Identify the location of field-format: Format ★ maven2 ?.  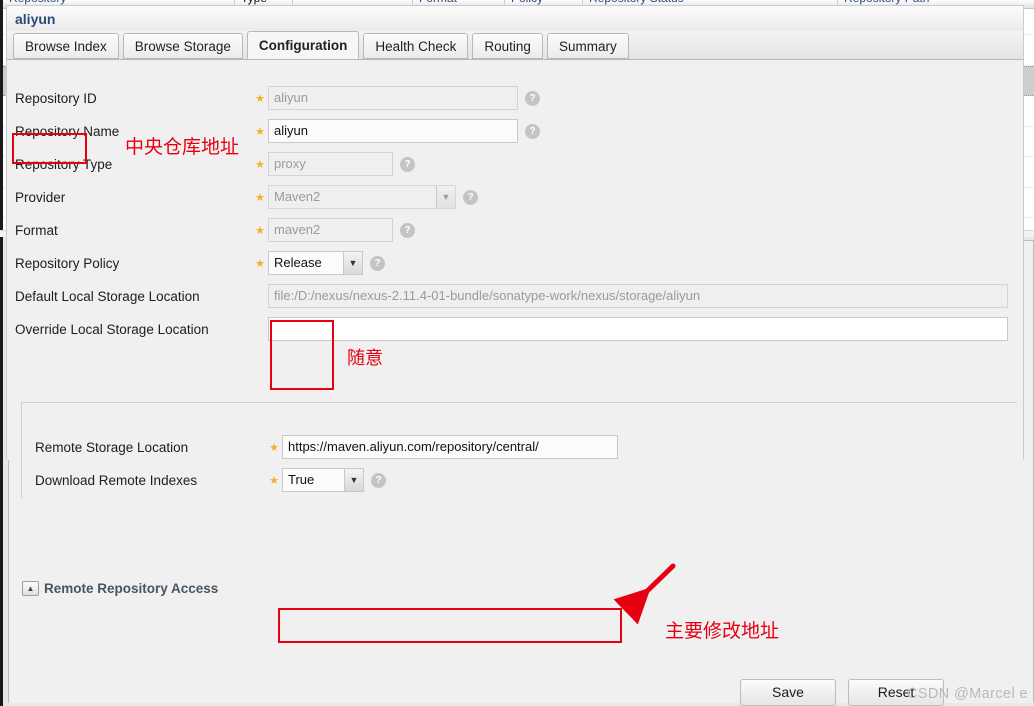
(227, 230).